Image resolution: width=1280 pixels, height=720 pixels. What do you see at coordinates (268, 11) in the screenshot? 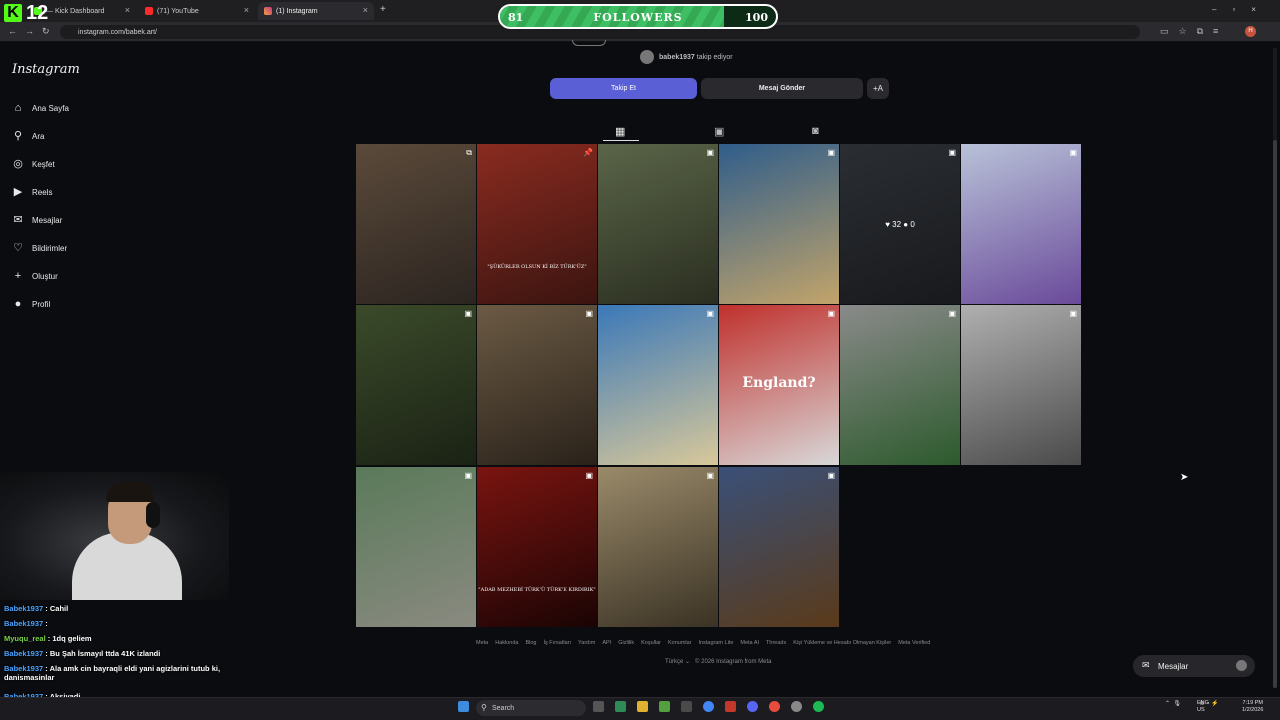
I see `instagram-favicon-icon` at bounding box center [268, 11].